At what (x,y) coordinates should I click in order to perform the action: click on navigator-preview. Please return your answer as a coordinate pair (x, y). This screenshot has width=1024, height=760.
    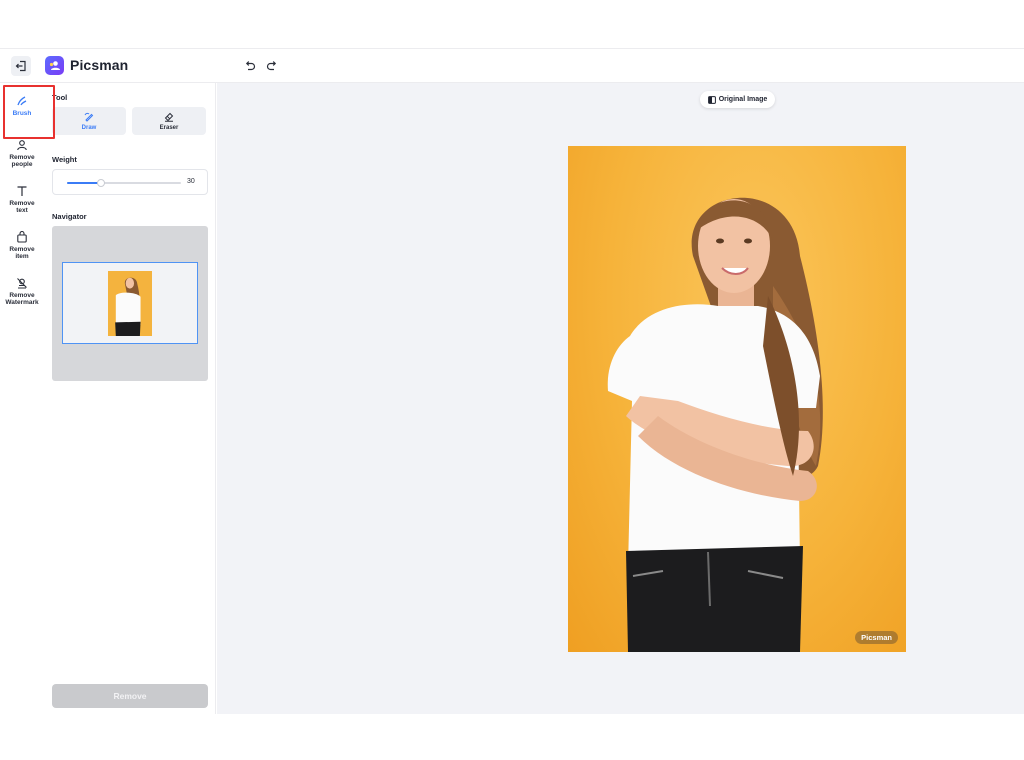
    Looking at the image, I should click on (130, 303).